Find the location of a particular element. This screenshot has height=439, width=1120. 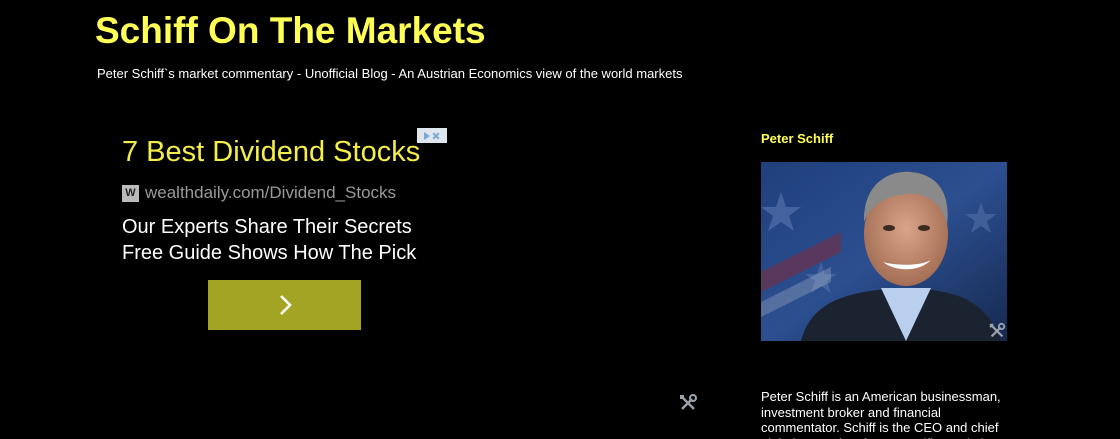

chevron-right-icon is located at coordinates (285, 305).